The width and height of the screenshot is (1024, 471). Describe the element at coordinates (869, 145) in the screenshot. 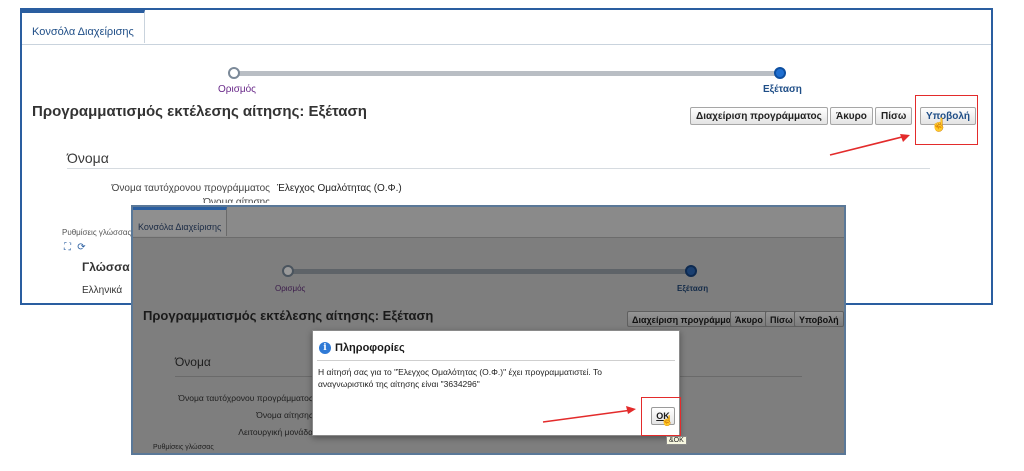

I see `arrow-to-submit-icon` at that location.